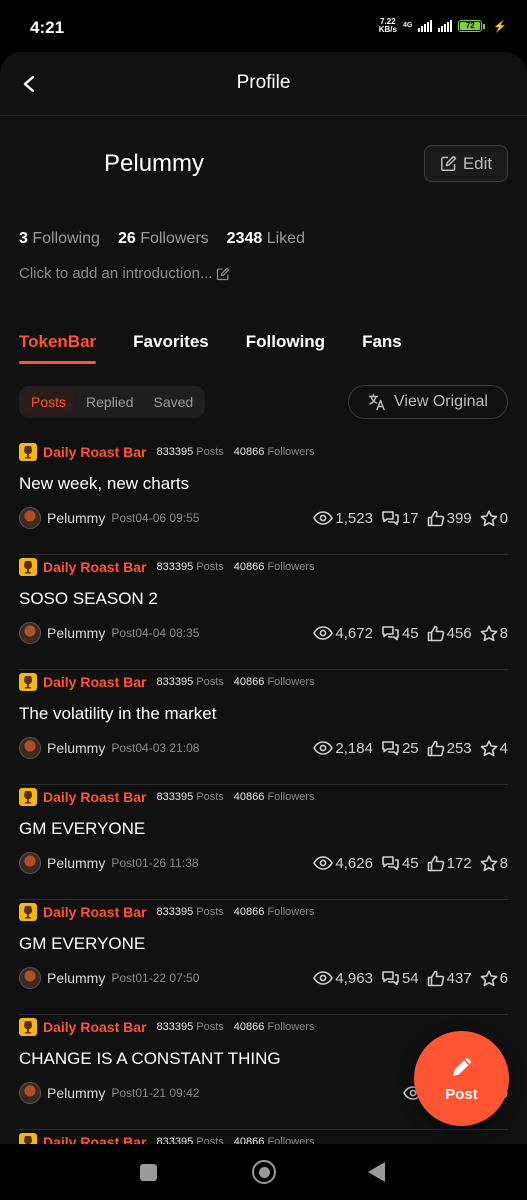  What do you see at coordinates (343, 518) in the screenshot?
I see `view-count: 1,523` at bounding box center [343, 518].